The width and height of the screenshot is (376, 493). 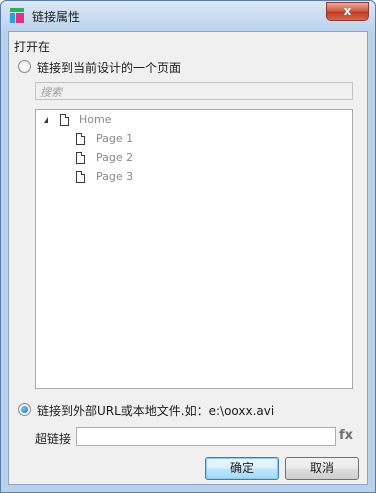 What do you see at coordinates (188, 16) in the screenshot?
I see `title-bar: 链接属性 x` at bounding box center [188, 16].